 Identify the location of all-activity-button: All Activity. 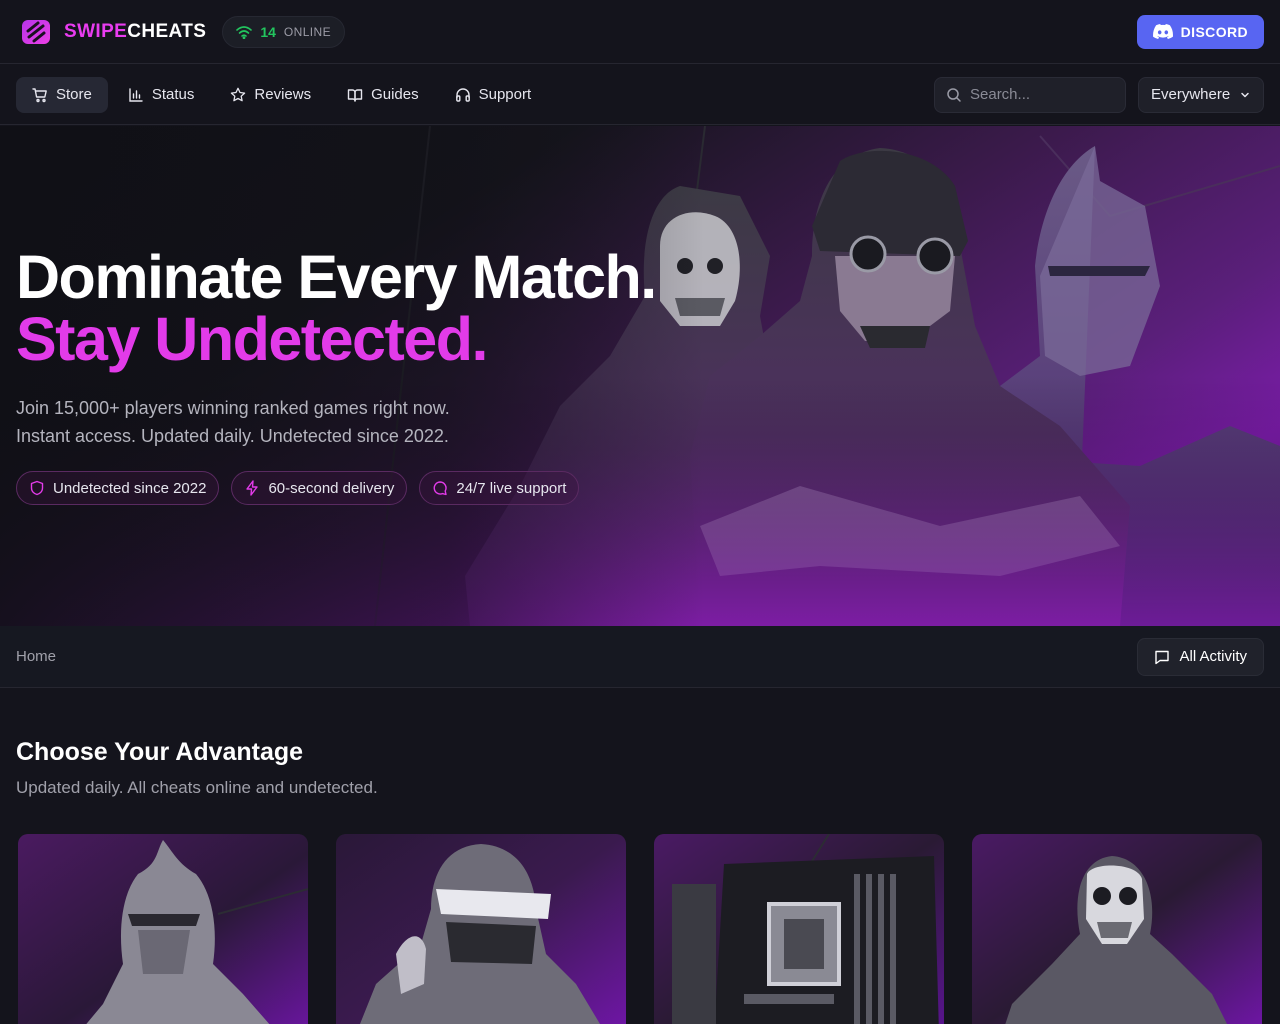
(1200, 656).